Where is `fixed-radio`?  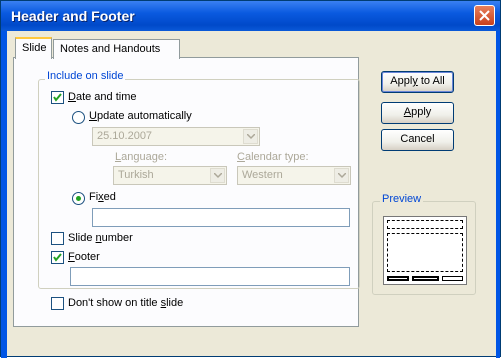
fixed-radio is located at coordinates (78, 198).